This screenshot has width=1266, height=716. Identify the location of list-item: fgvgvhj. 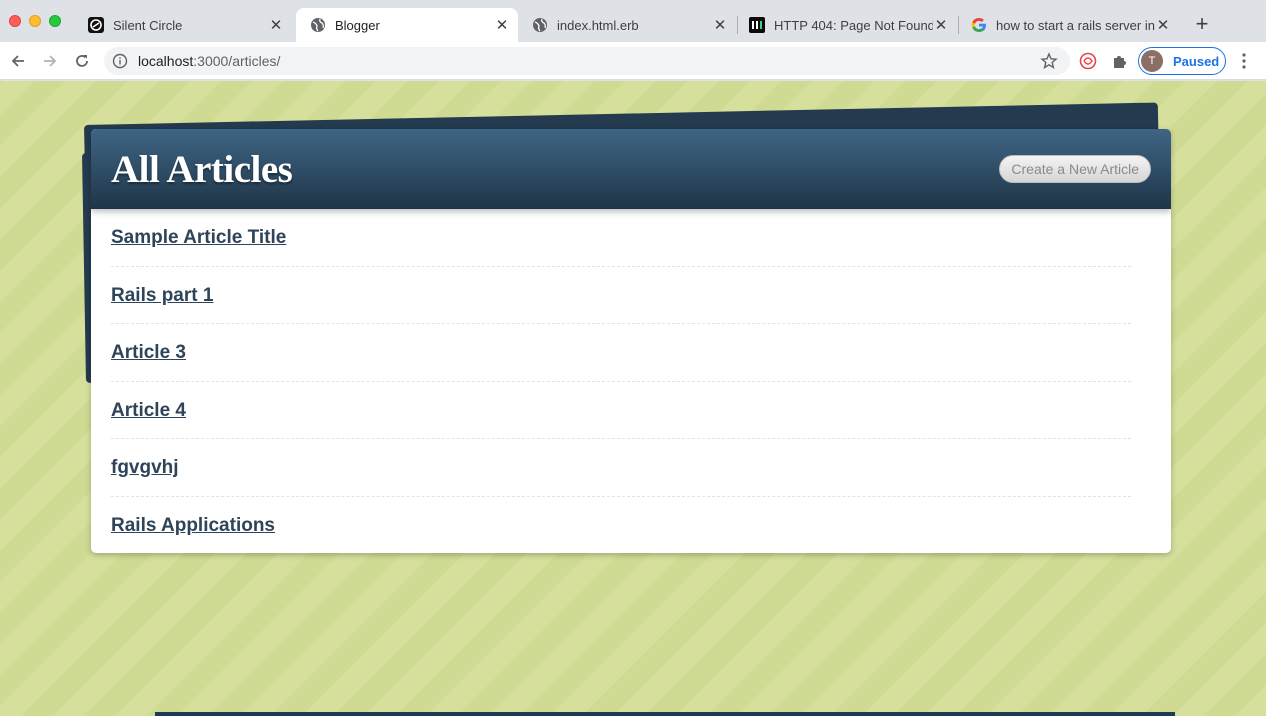
(621, 468).